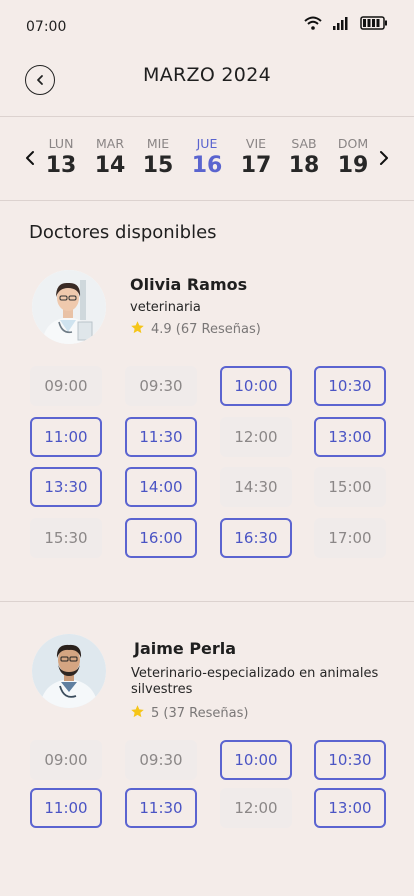 This screenshot has height=896, width=414. I want to click on day-lun: LUN 13, so click(61, 157).